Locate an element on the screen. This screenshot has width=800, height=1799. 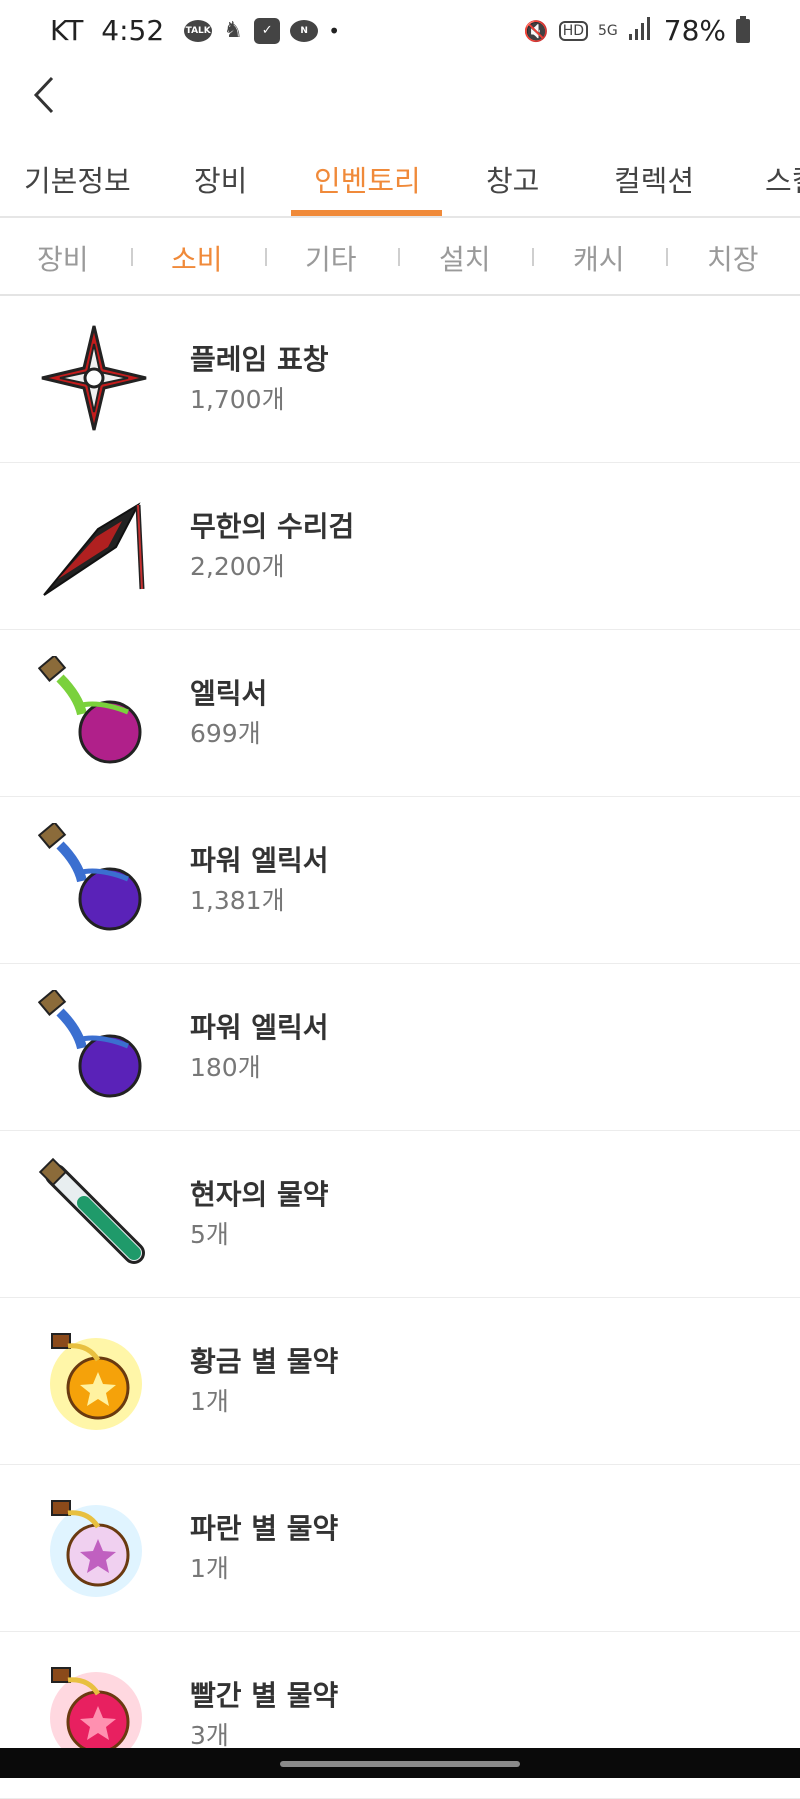
sub-tab-bar: 장비 소비 기타 설치 캐시 치장 is located at coordinates (400, 257).